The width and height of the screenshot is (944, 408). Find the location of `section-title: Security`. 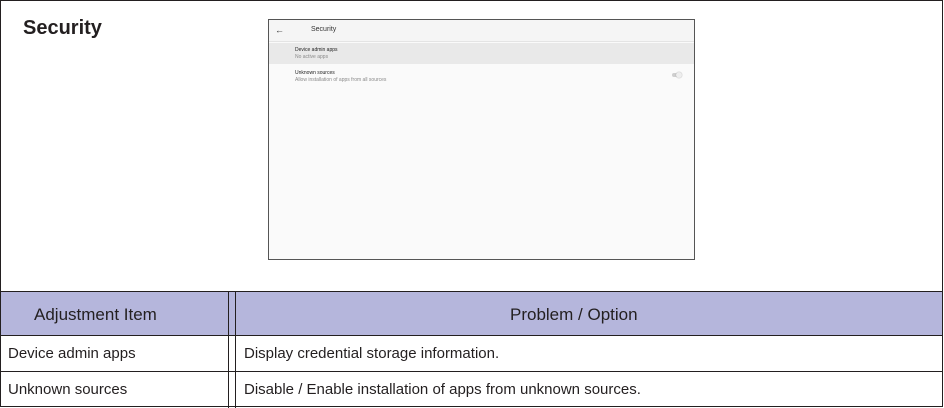

section-title: Security is located at coordinates (62, 28).